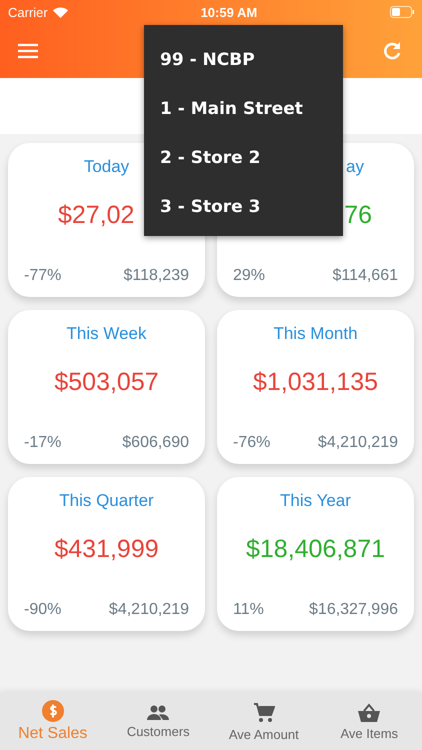  Describe the element at coordinates (96, 215) in the screenshot. I see `sales-amount: $27,02` at that location.